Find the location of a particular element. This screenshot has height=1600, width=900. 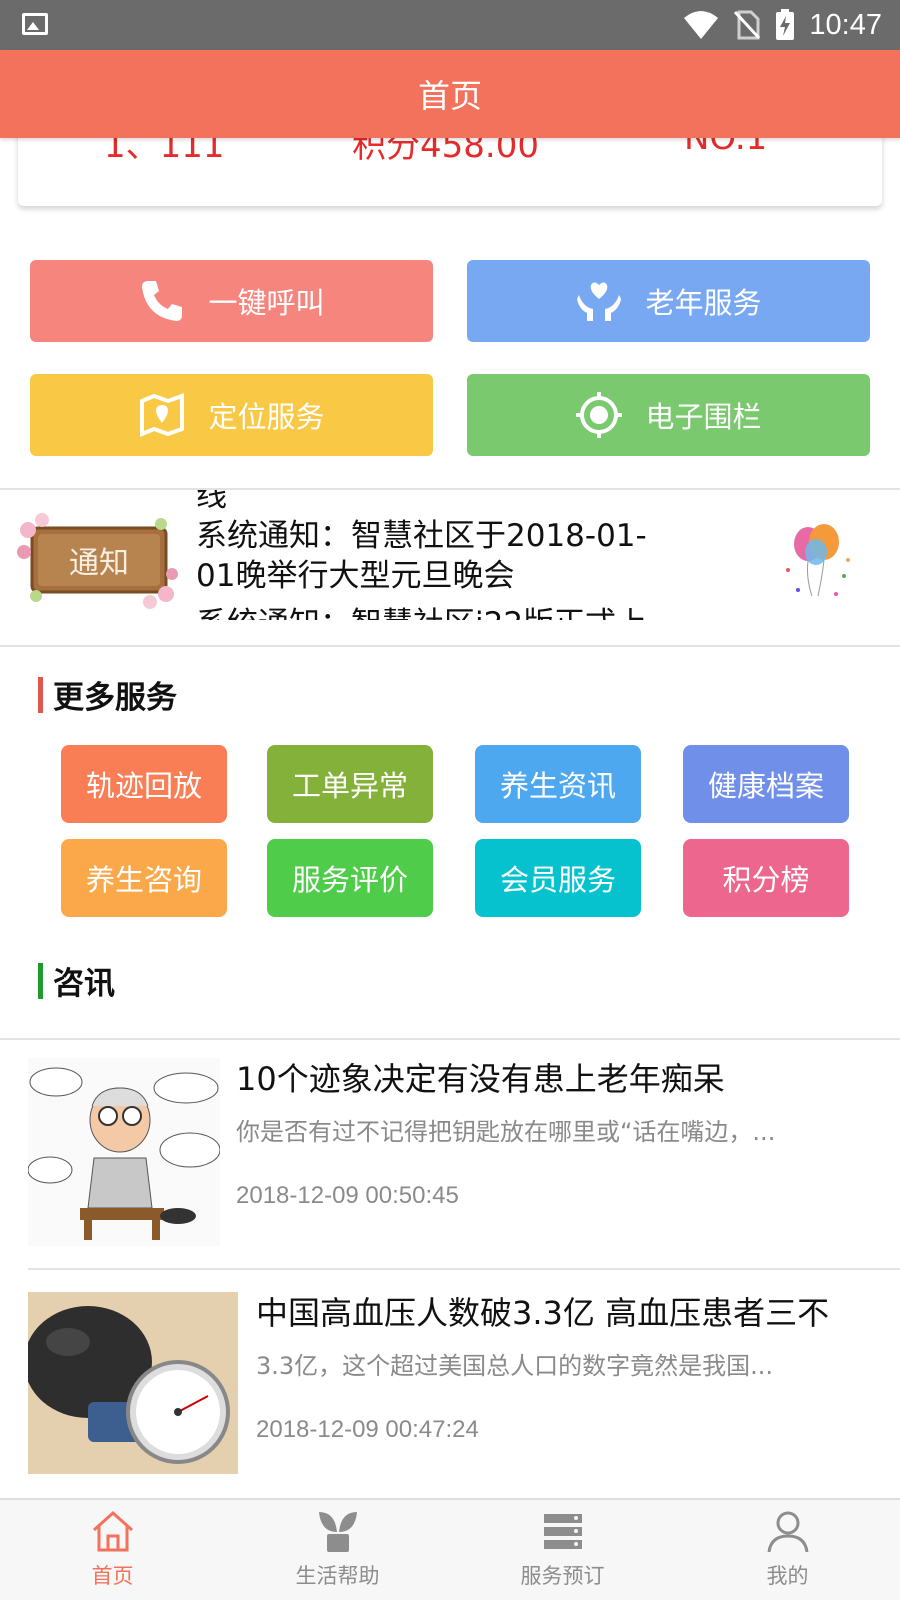

nav-service-booking: 服务预订 is located at coordinates (562, 1550).